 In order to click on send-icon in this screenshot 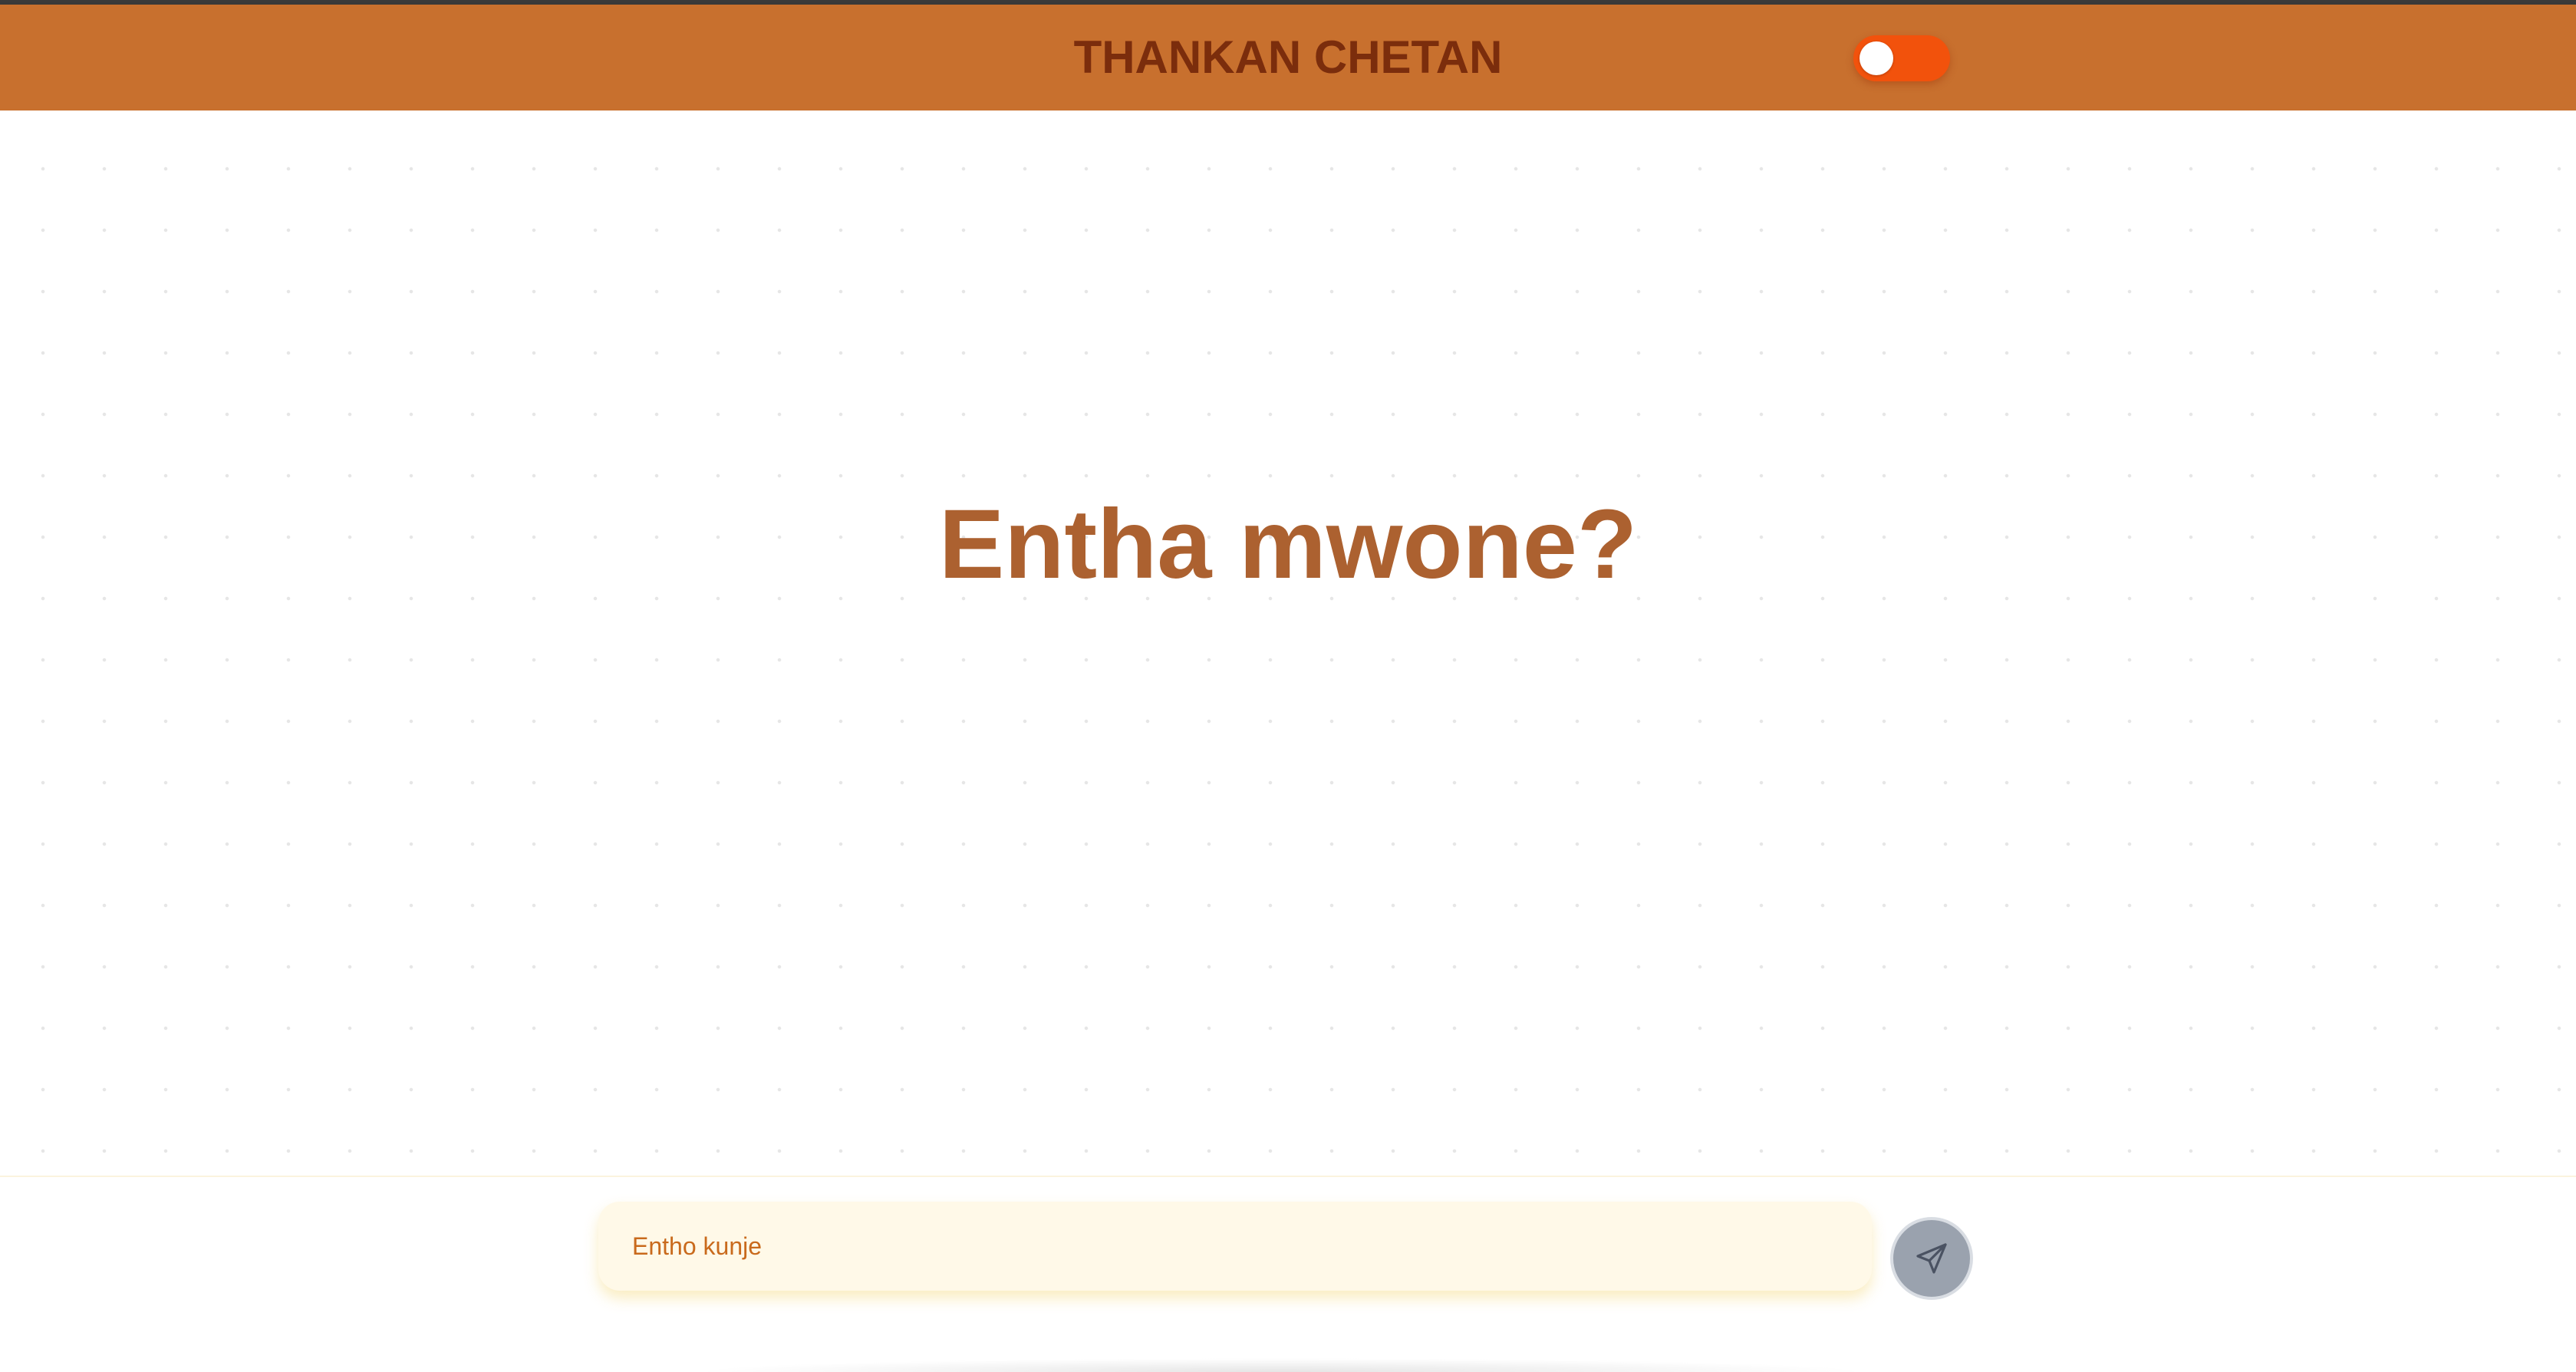, I will do `click(1931, 1258)`.